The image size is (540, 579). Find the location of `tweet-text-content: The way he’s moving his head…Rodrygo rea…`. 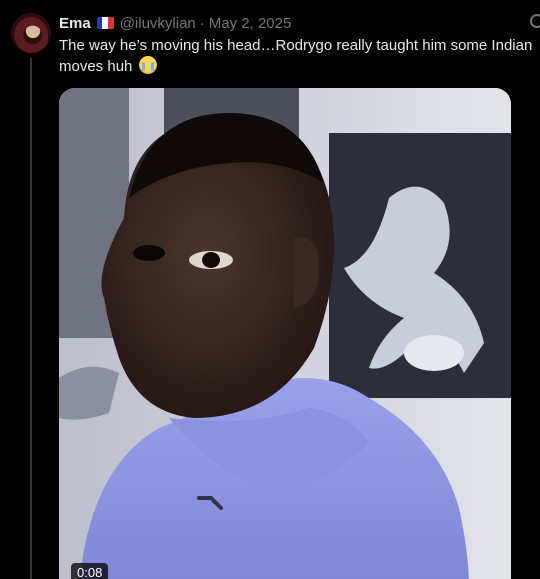

tweet-text-content: The way he’s moving his head…Rodrygo rea… is located at coordinates (296, 56).